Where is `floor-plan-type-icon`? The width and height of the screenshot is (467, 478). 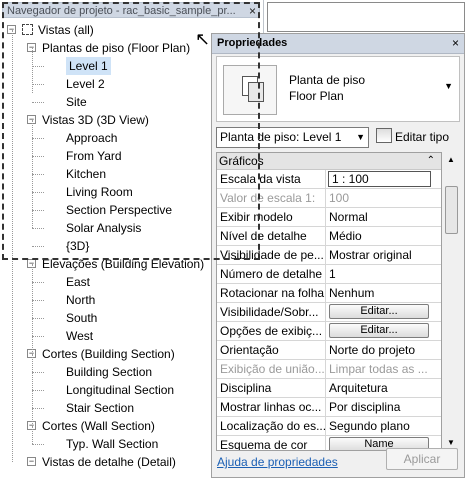 floor-plan-type-icon is located at coordinates (250, 90).